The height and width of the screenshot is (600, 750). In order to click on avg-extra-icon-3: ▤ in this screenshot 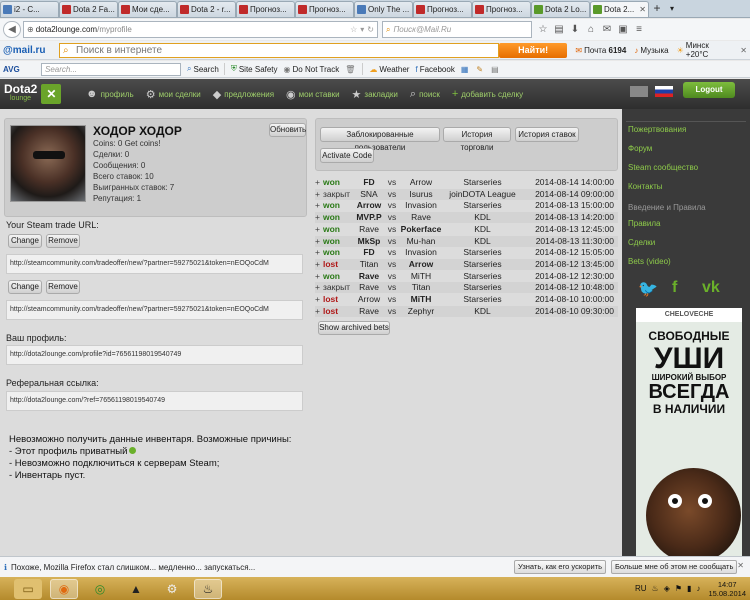, I will do `click(496, 69)`.